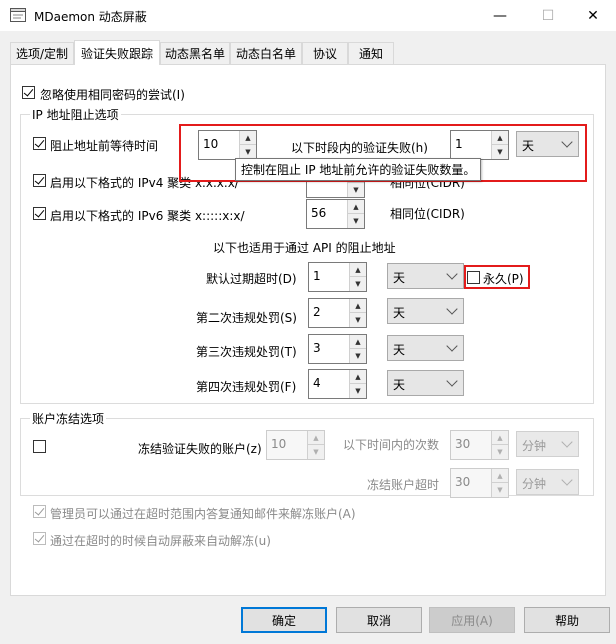 Image resolution: width=616 pixels, height=644 pixels. I want to click on tab-auth-failure-tracking: 验证失败跟踪, so click(117, 52).